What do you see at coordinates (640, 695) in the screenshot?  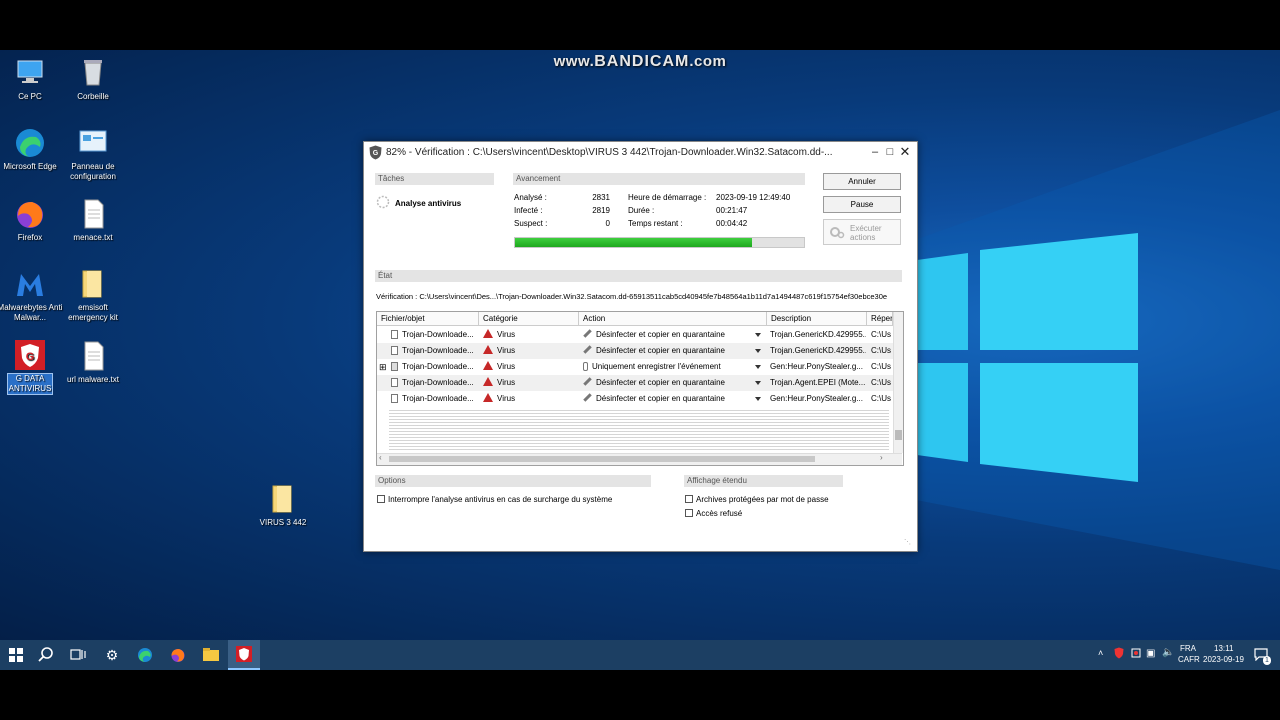 I see `letterbox-bottom` at bounding box center [640, 695].